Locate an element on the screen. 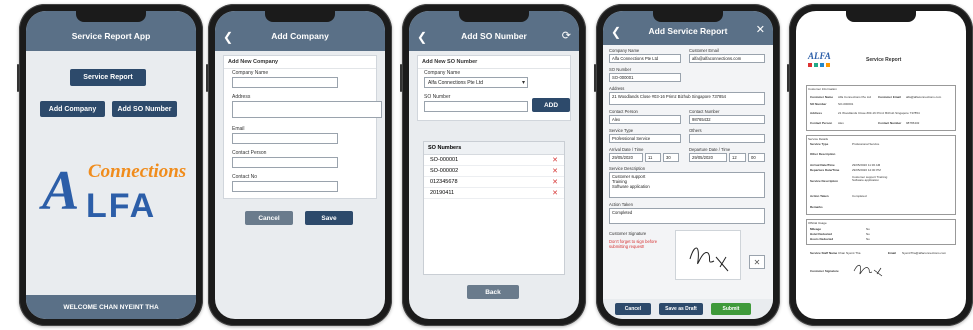  doc-logo-lfa: LFA is located at coordinates (822, 56).